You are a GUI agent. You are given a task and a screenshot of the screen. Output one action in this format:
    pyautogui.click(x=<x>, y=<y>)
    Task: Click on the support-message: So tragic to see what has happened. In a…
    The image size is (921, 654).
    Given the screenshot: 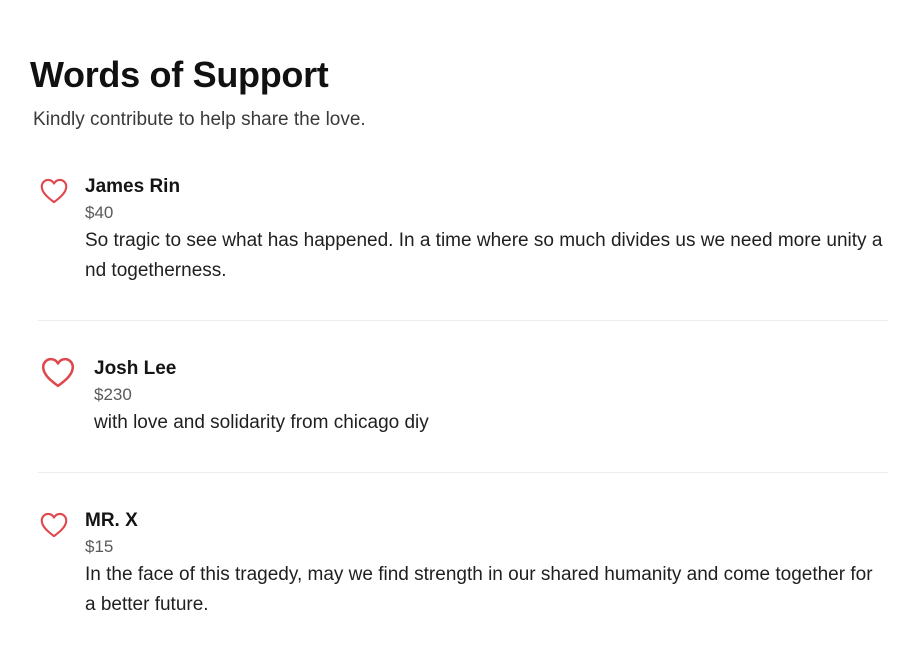 What is the action you would take?
    pyautogui.click(x=484, y=255)
    